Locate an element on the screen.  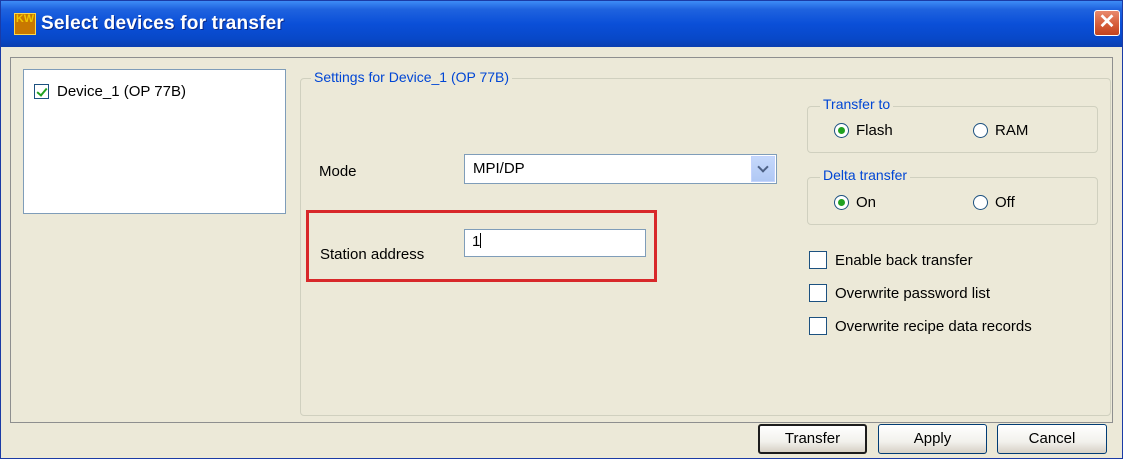
enable-back-transfer-box is located at coordinates (818, 260).